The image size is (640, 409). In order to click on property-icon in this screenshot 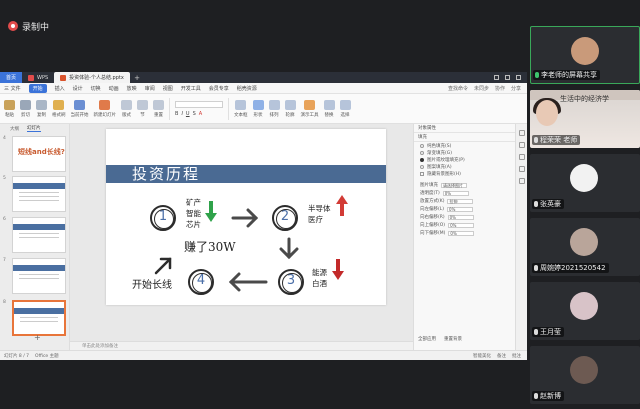, I will do `click(521, 133)`.